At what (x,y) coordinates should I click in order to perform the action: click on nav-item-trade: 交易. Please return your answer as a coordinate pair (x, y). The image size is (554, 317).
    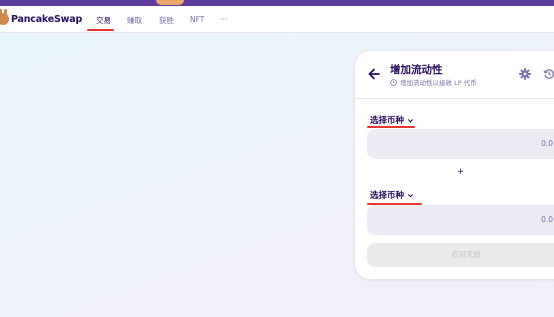
    Looking at the image, I should click on (103, 20).